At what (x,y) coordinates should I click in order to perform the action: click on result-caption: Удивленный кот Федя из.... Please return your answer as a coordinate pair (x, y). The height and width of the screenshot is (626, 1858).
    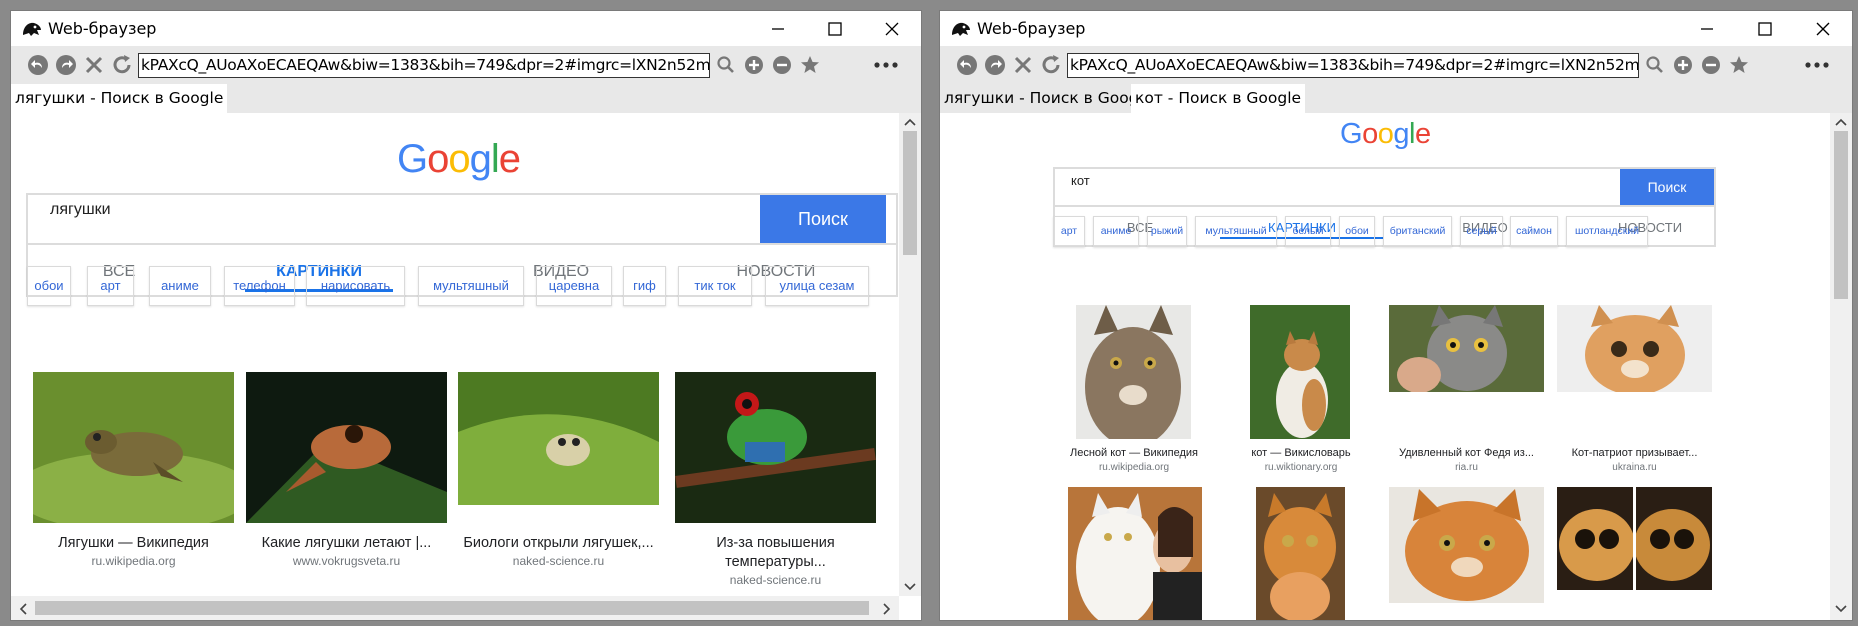
    Looking at the image, I should click on (1466, 453).